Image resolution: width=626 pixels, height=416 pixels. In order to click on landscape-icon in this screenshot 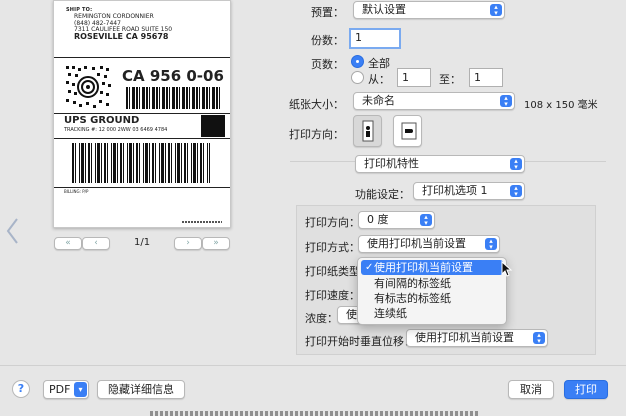, I will do `click(409, 131)`.